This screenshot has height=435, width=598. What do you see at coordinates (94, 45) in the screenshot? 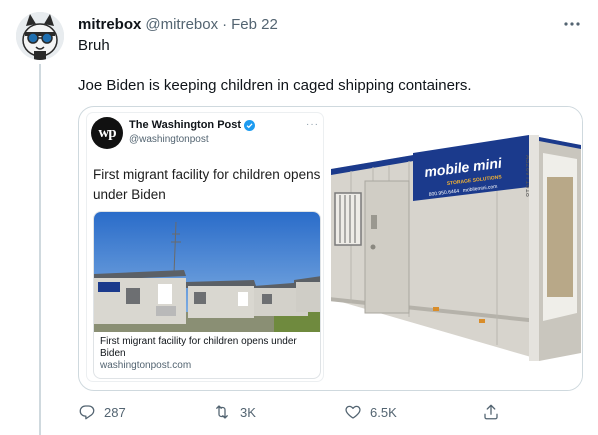
I see `tweet-text-line-1: Bruh` at bounding box center [94, 45].